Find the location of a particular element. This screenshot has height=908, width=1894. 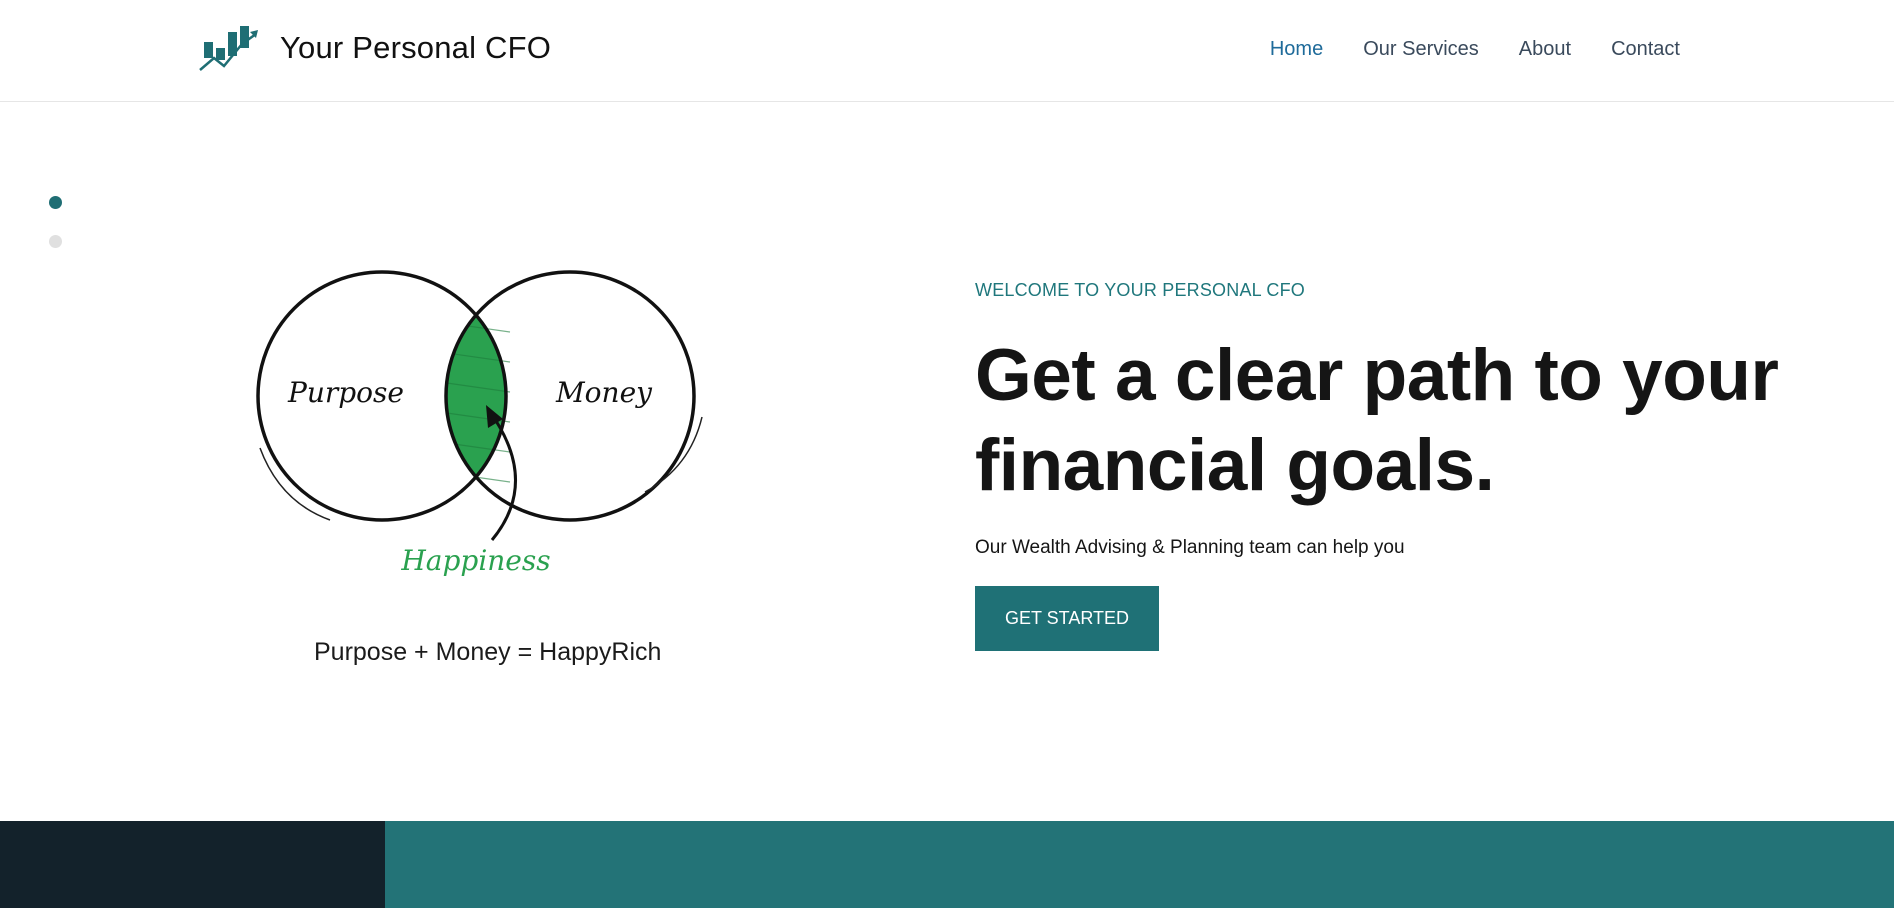

nav-contact: Contact is located at coordinates (1645, 49).